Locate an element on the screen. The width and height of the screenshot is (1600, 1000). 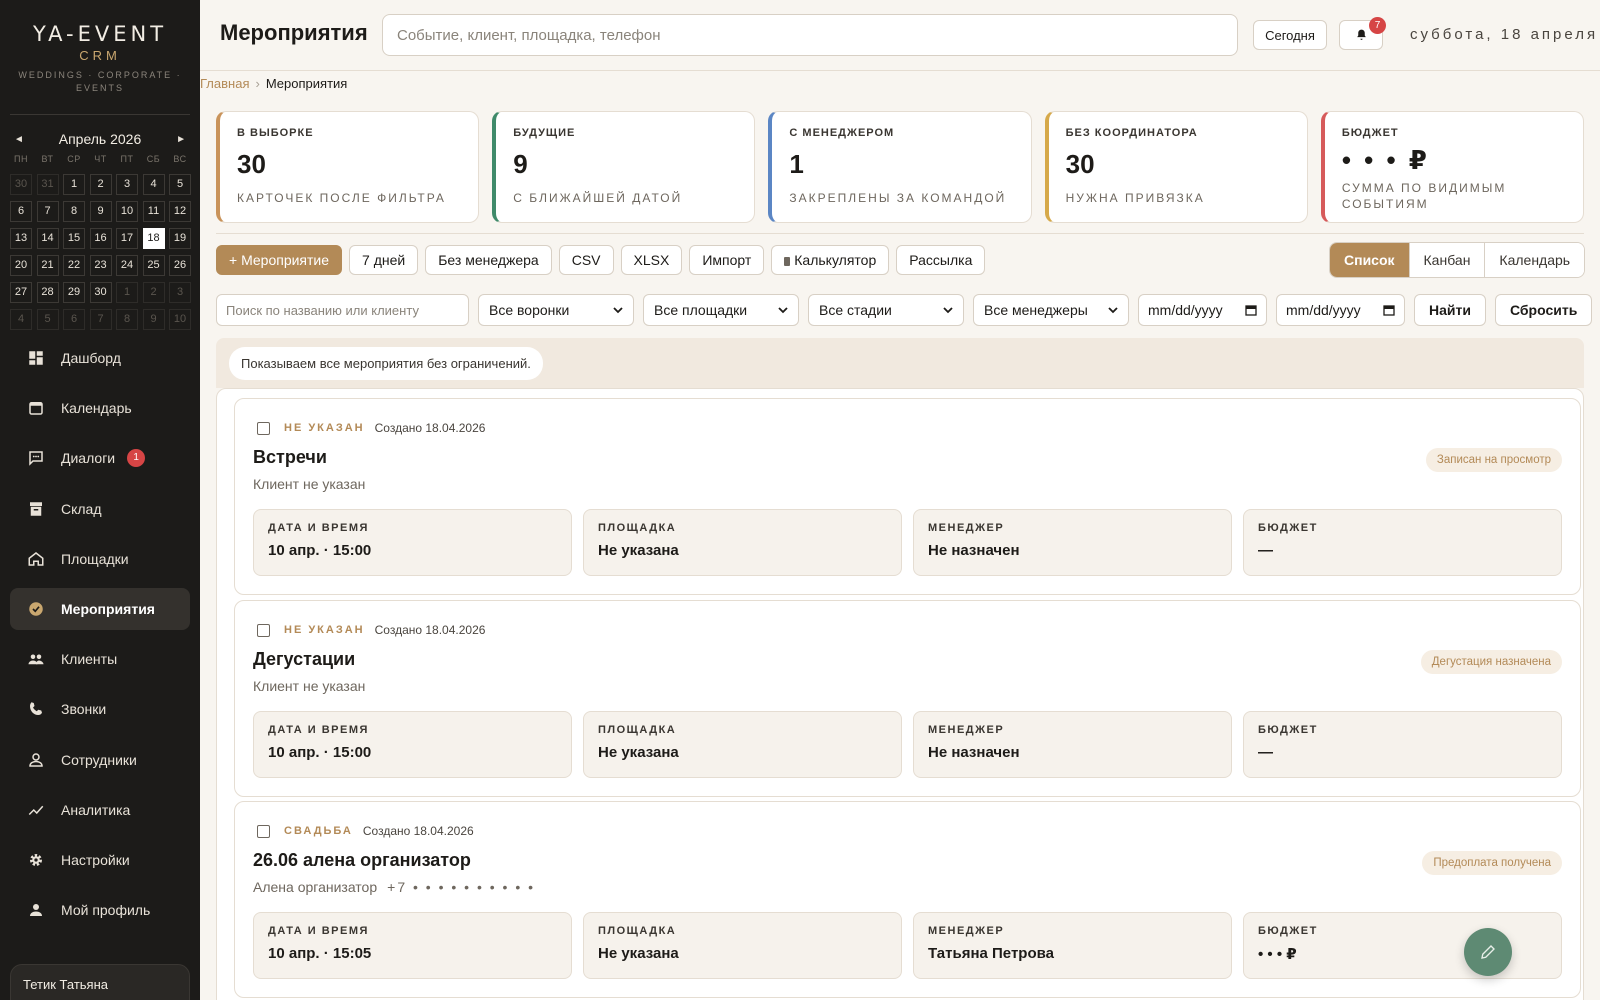
chevron-down-icon is located at coordinates (618, 309).